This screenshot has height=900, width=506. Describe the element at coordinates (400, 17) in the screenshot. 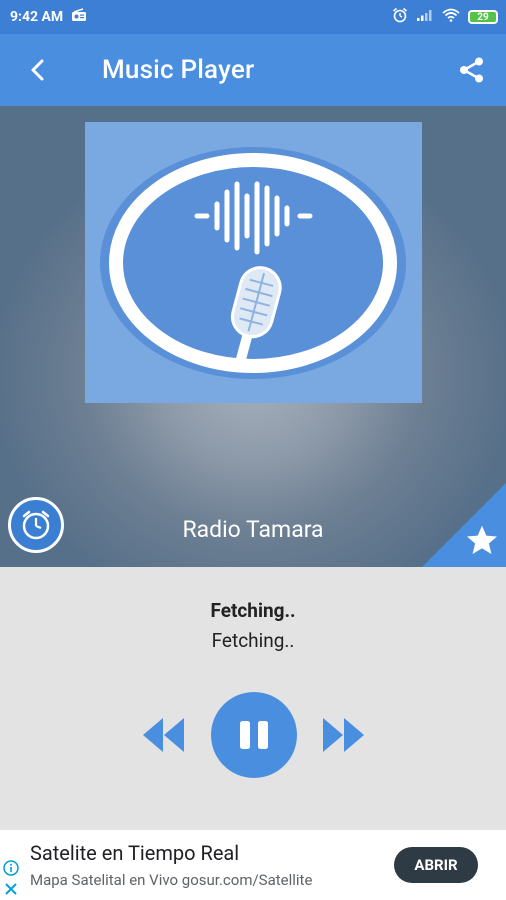

I see `alarm-icon` at that location.